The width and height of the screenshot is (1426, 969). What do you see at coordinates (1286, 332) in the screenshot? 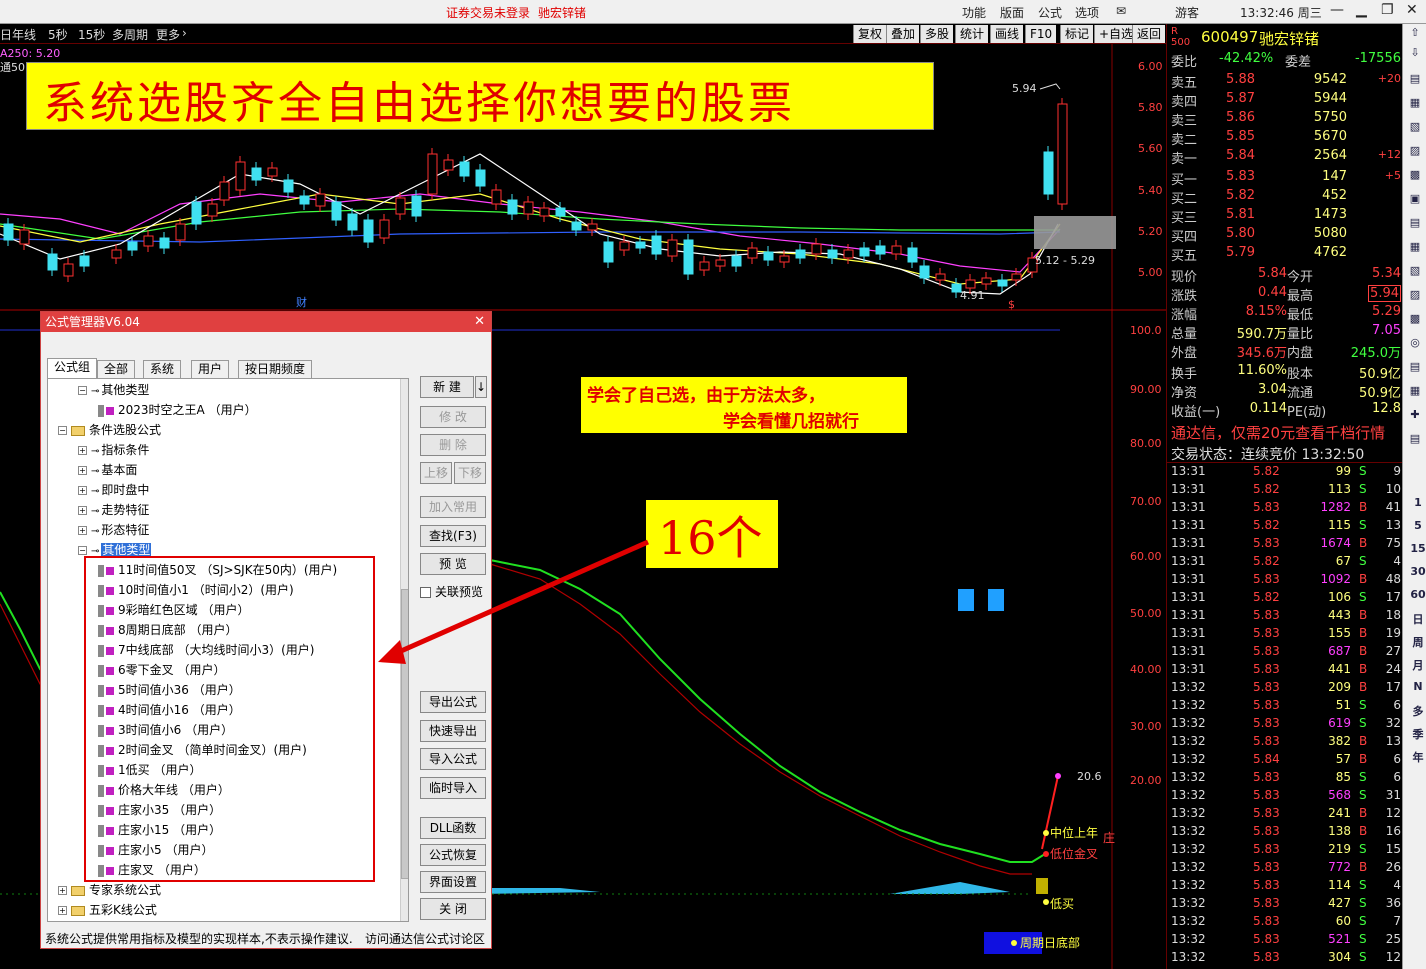
I see `stat-row: 总量 590.7万 量比 7.05` at bounding box center [1286, 332].